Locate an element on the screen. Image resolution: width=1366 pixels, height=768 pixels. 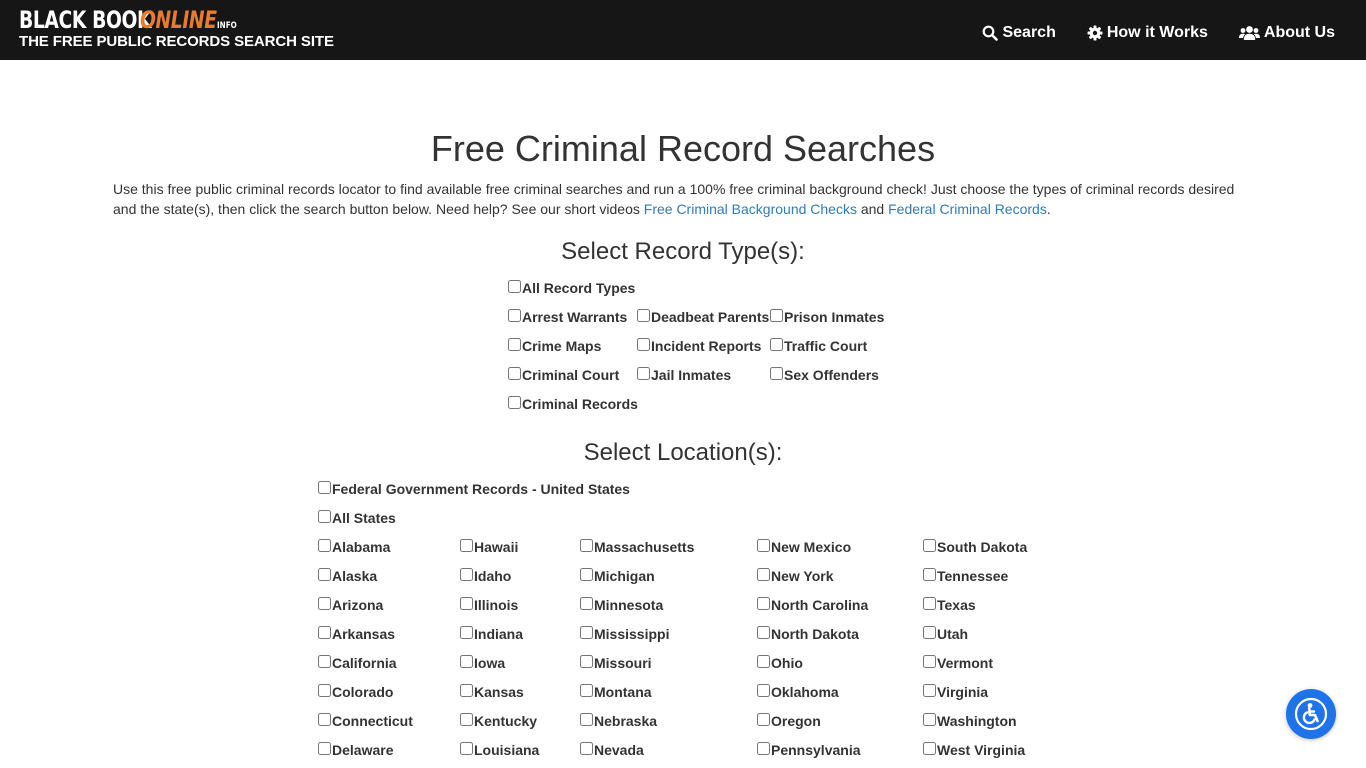
checkbox-label: Louisiana is located at coordinates (506, 750).